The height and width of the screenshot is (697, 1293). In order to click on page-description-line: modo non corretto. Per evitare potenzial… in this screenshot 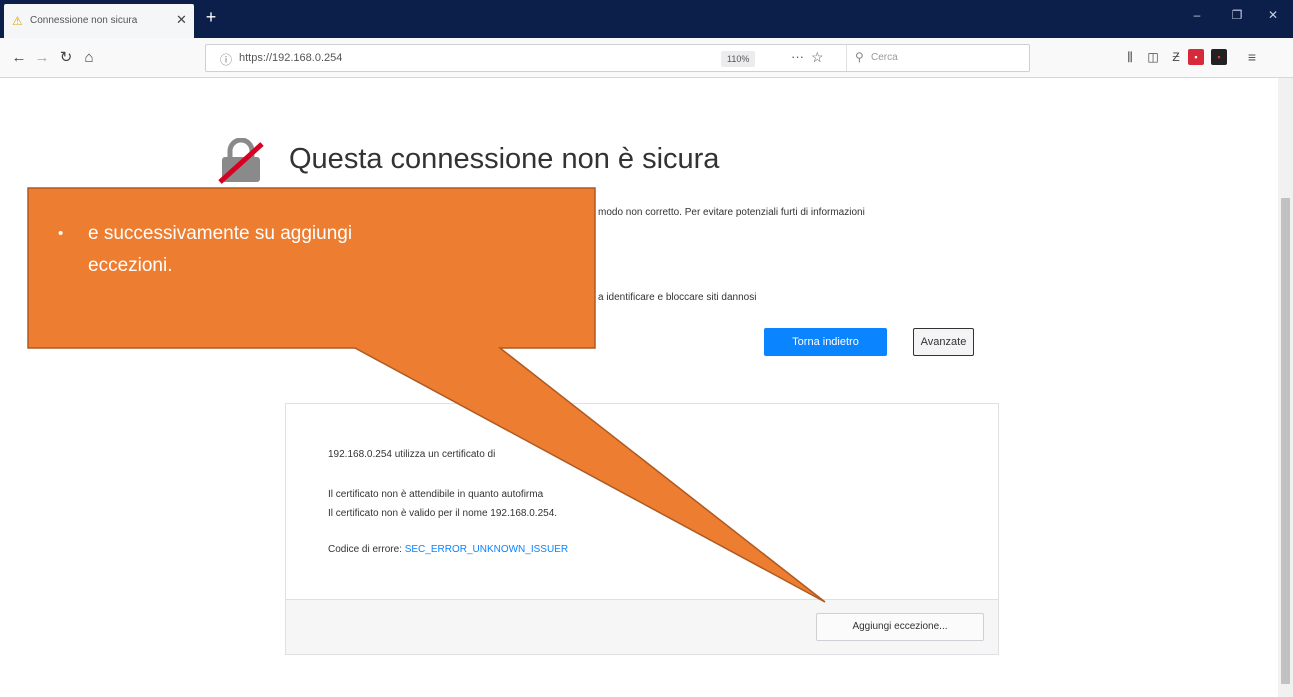, I will do `click(731, 212)`.